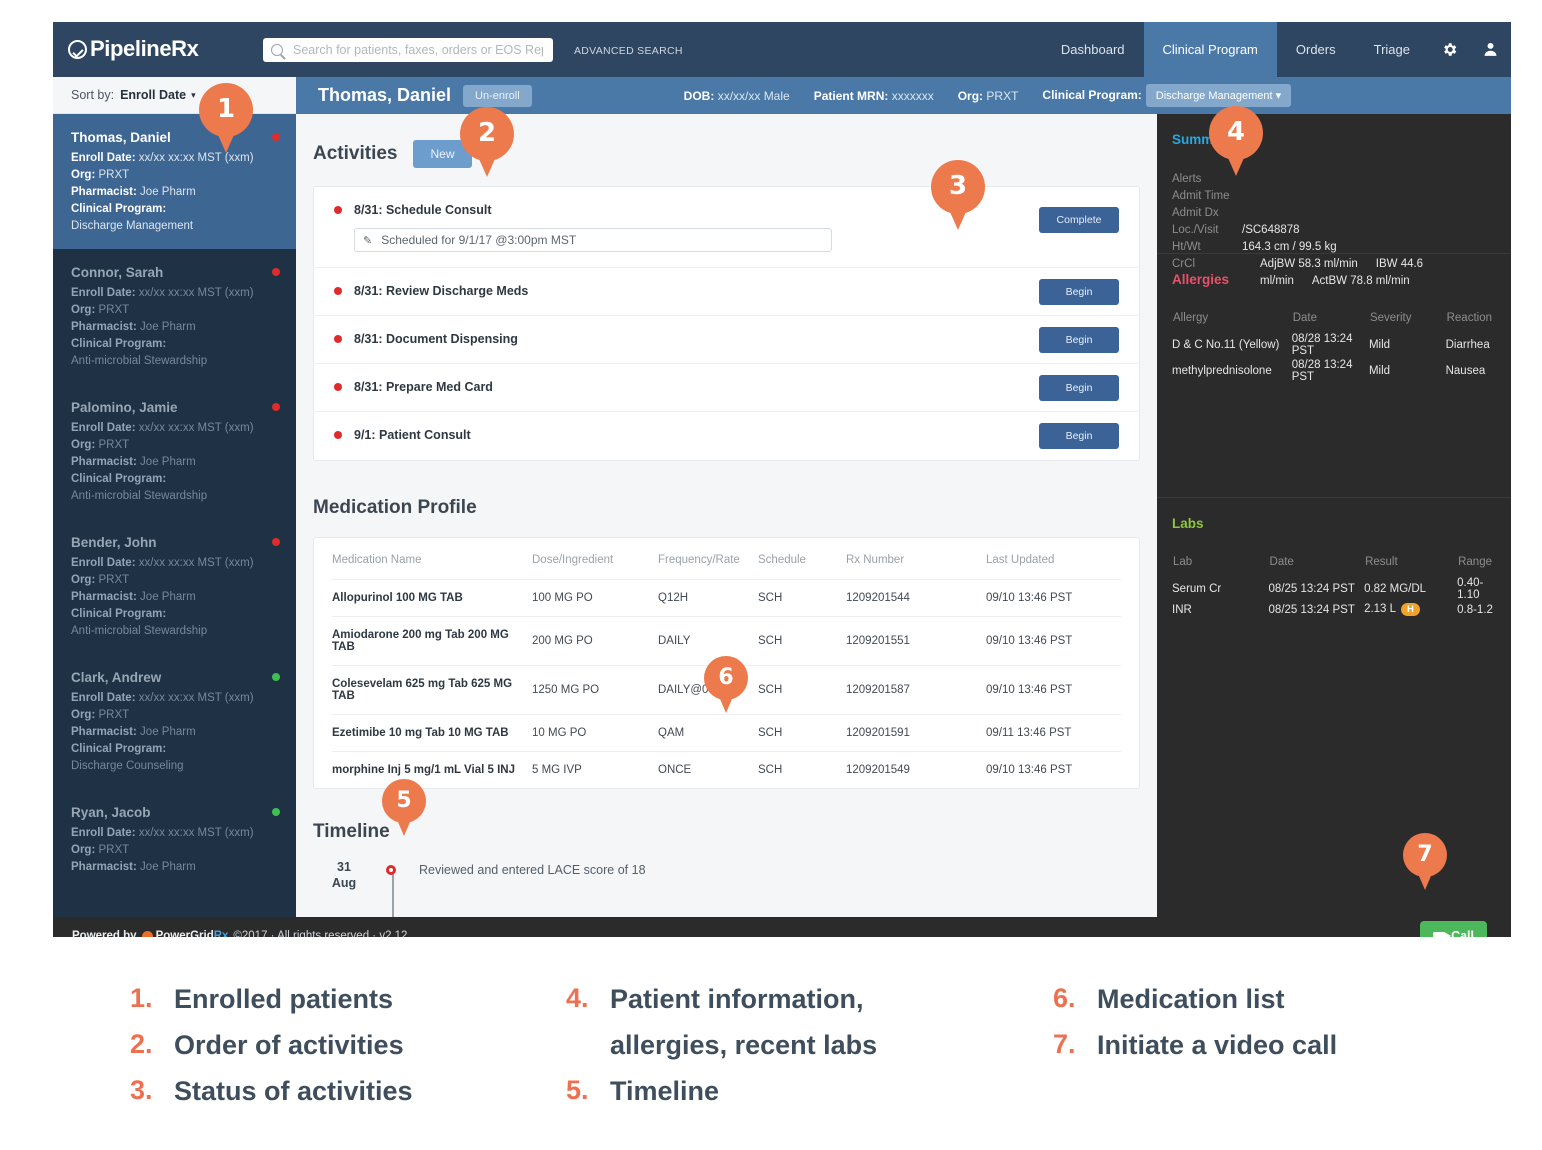 The image size is (1542, 1150). What do you see at coordinates (93, 95) in the screenshot?
I see `sort-by-label: Sort by:` at bounding box center [93, 95].